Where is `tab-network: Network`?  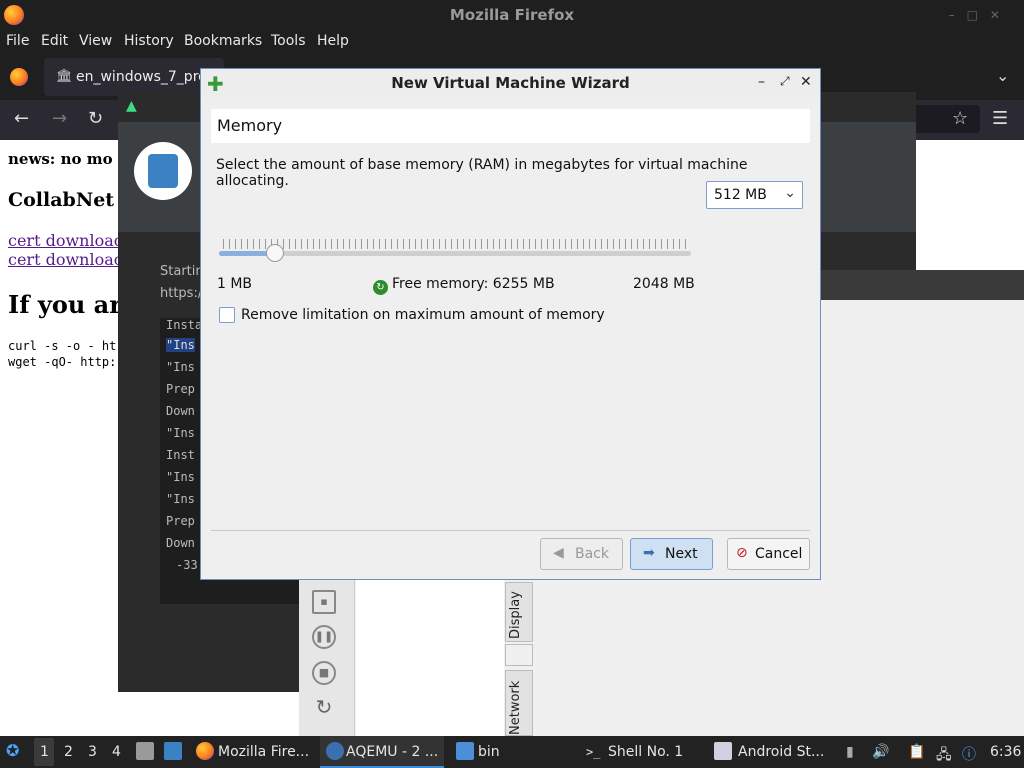
tab-network: Network is located at coordinates (519, 703).